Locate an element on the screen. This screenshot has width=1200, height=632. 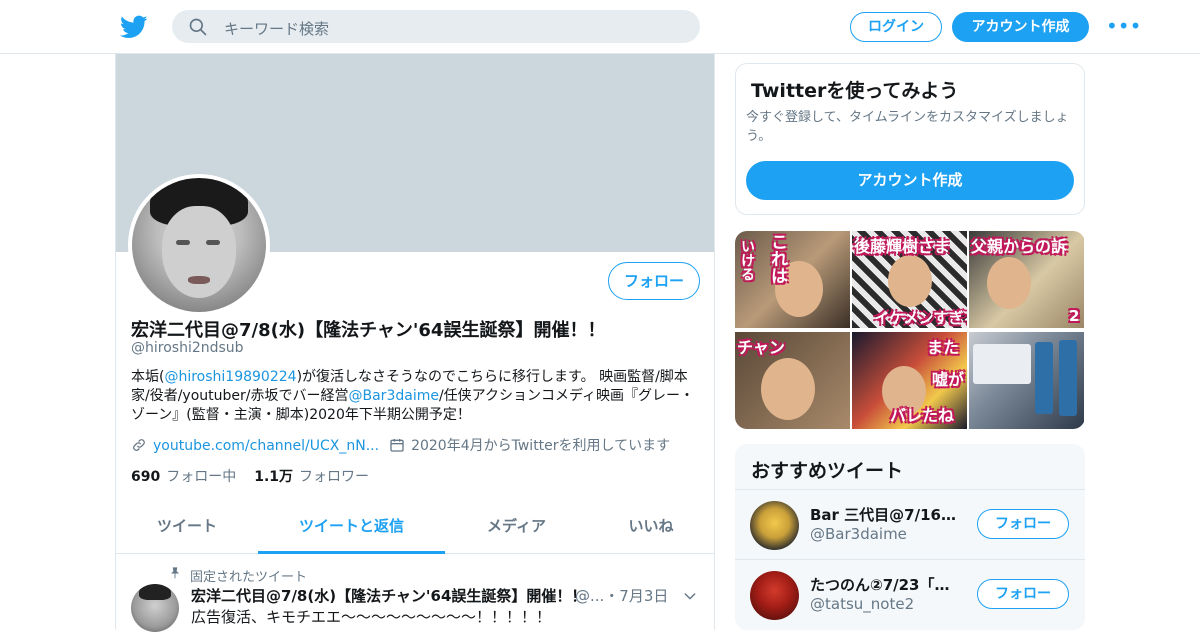
signup-button: アカウント作成 is located at coordinates (1020, 27).